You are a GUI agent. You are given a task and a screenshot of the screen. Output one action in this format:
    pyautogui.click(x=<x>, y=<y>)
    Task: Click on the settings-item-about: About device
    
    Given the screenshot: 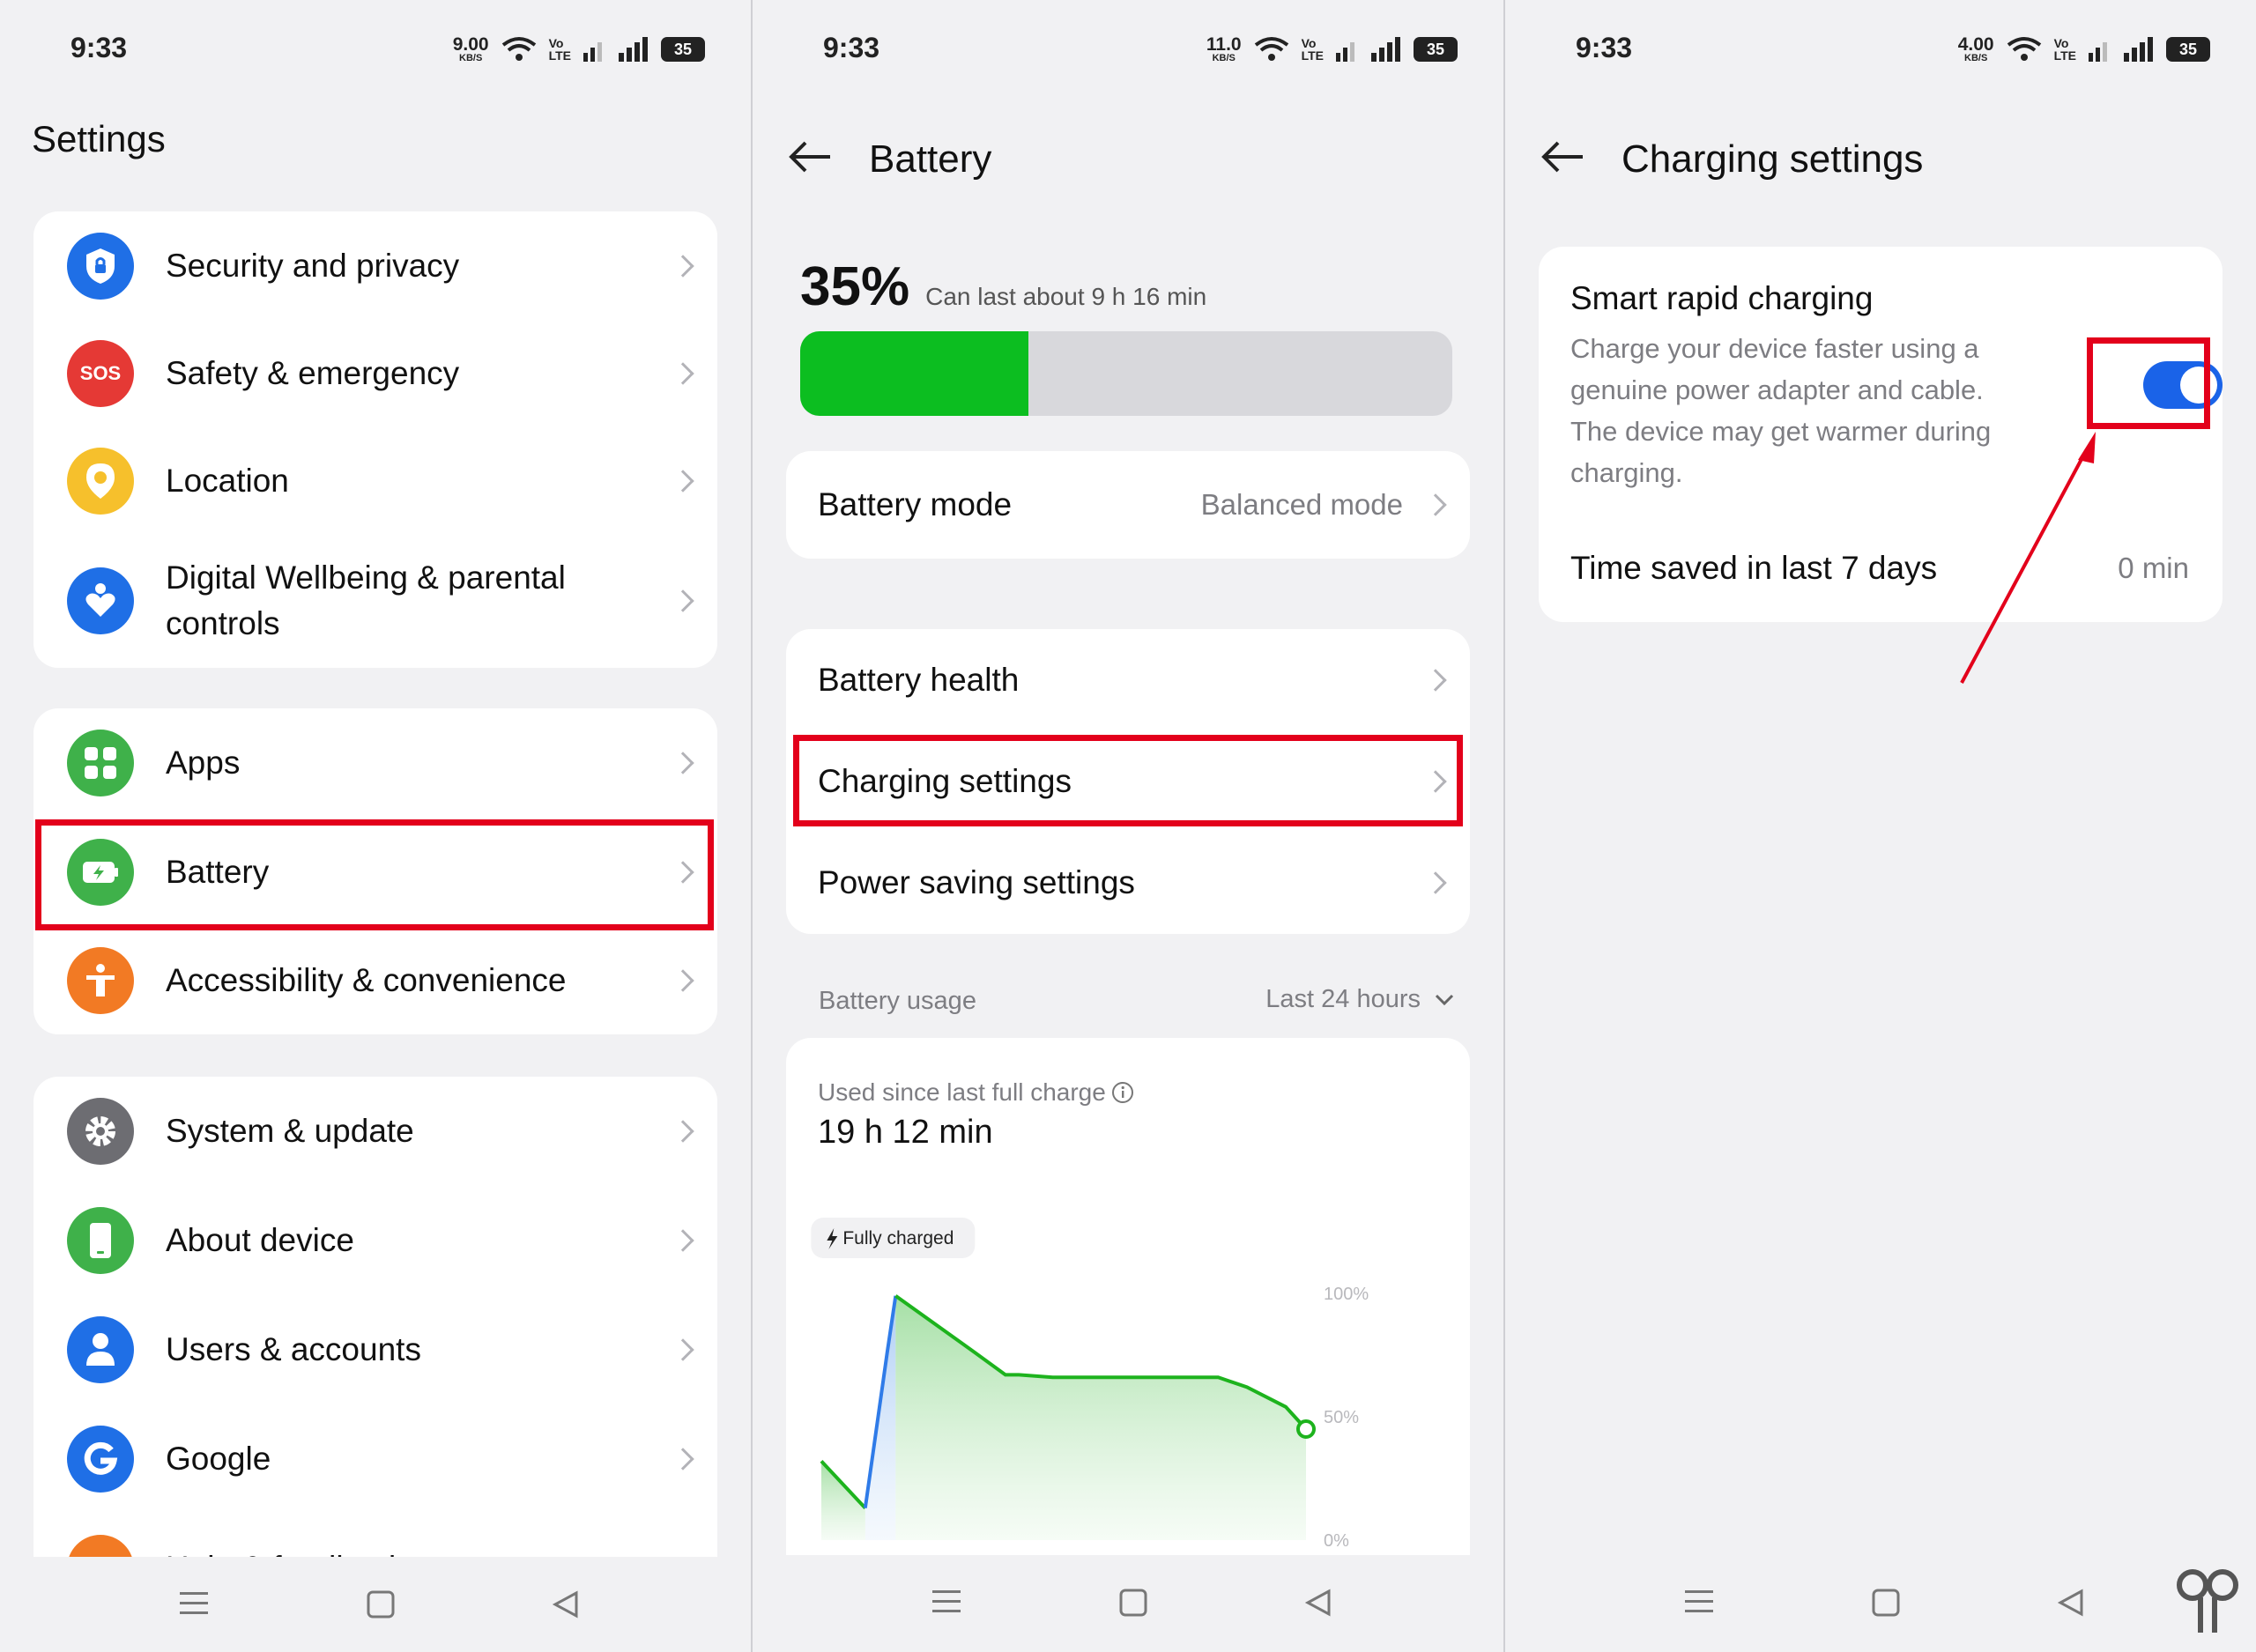 What is the action you would take?
    pyautogui.click(x=375, y=1240)
    